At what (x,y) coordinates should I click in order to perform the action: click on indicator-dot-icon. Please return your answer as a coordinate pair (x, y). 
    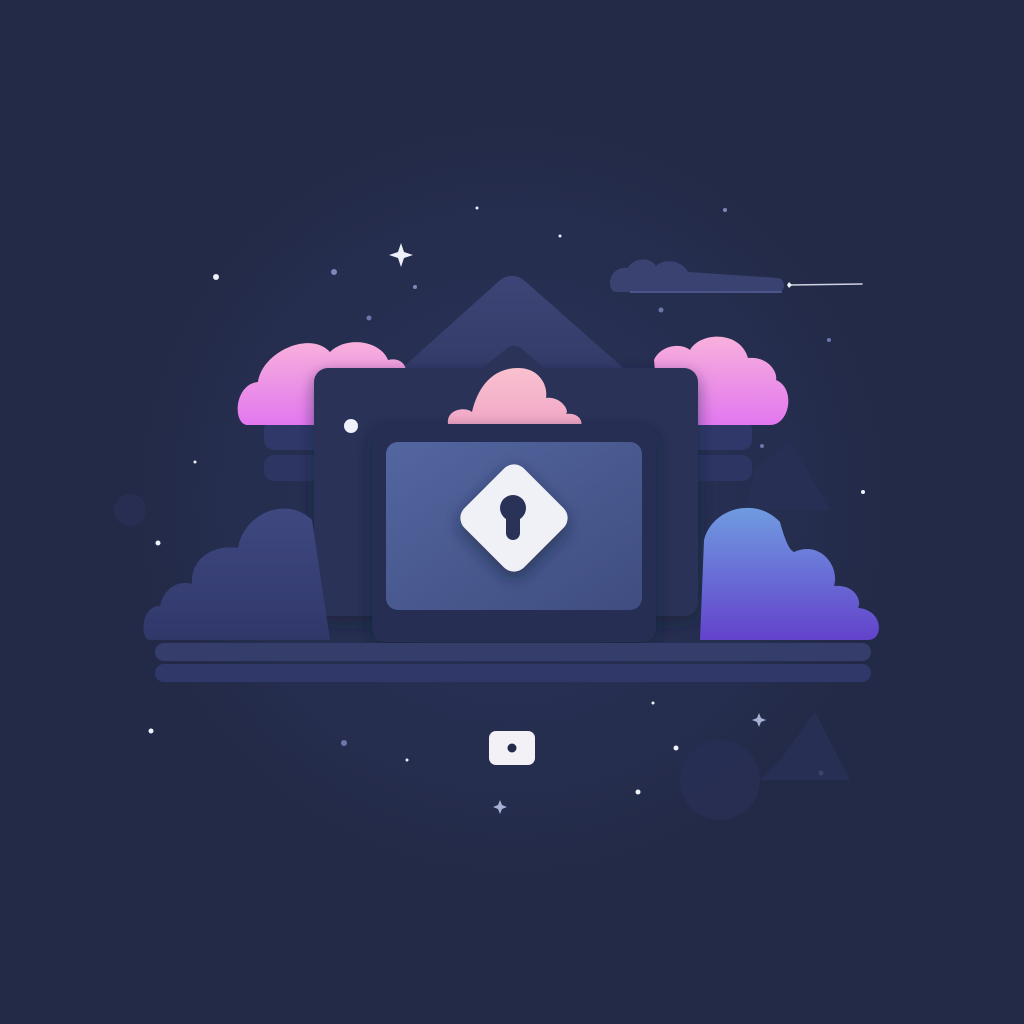
    Looking at the image, I should click on (351, 426).